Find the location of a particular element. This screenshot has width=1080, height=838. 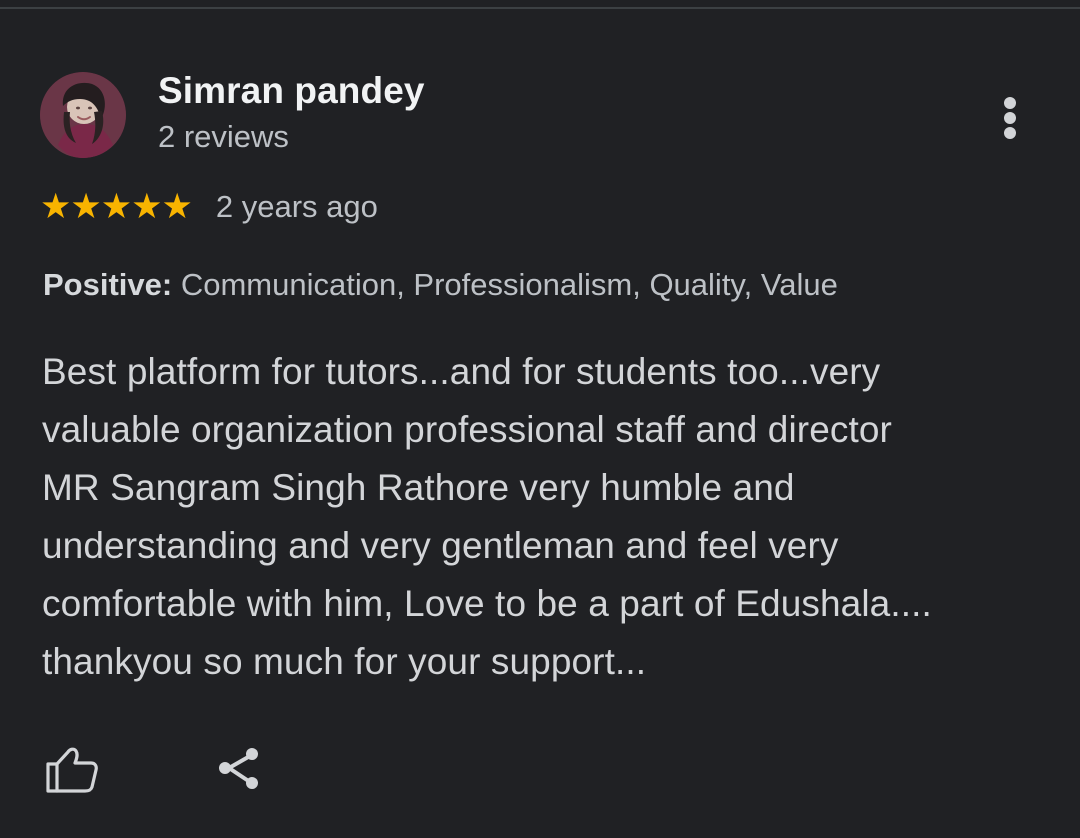

review-text-line-3: MR Sangram Singh Rathore very humble and is located at coordinates (418, 487).